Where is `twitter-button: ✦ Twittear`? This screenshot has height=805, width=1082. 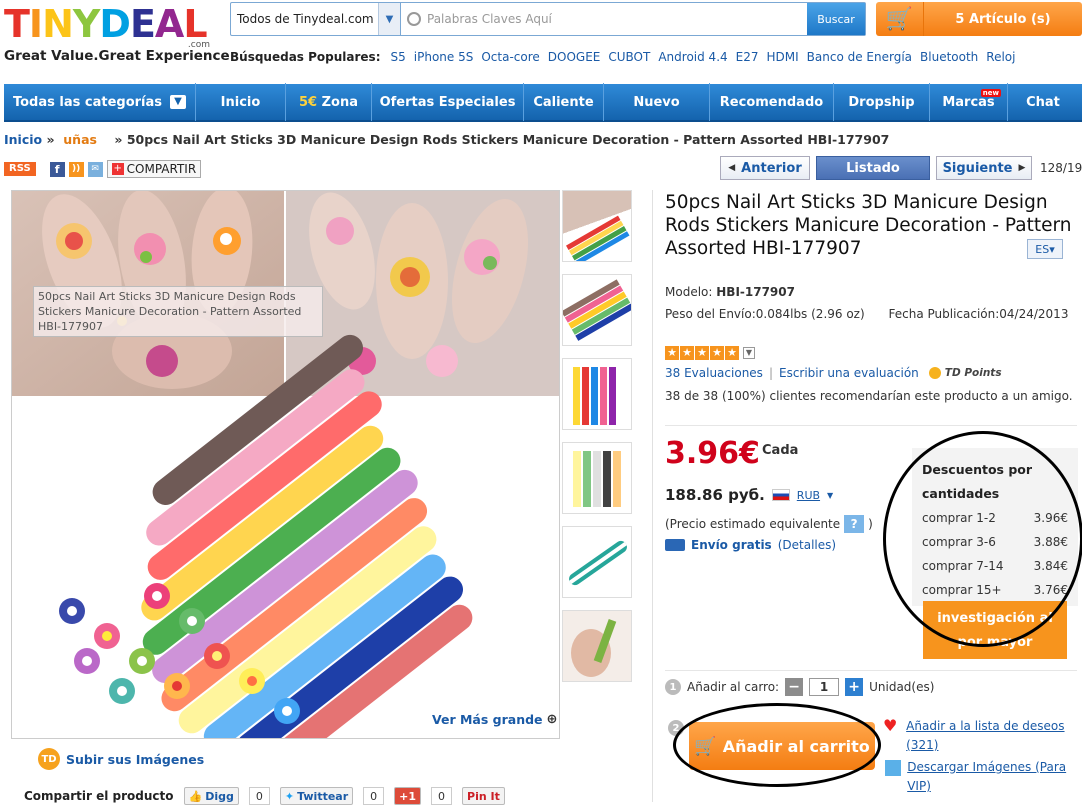
twitter-button: ✦ Twittear is located at coordinates (316, 796).